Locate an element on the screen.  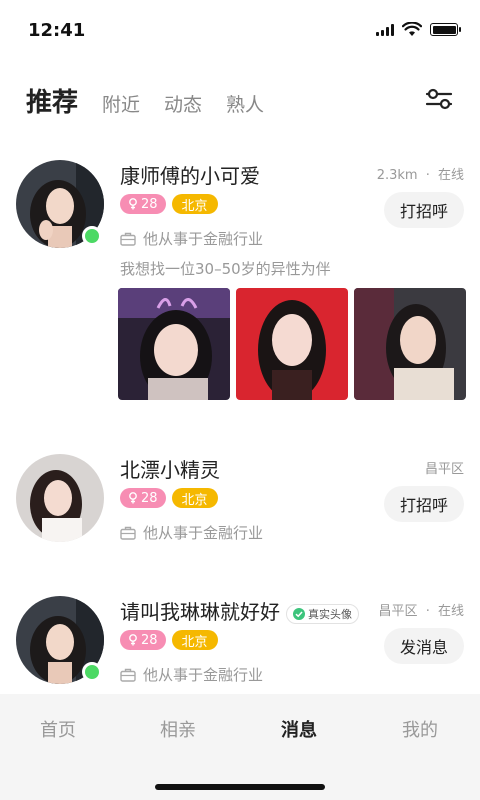
battery-icon is located at coordinates (445, 29).